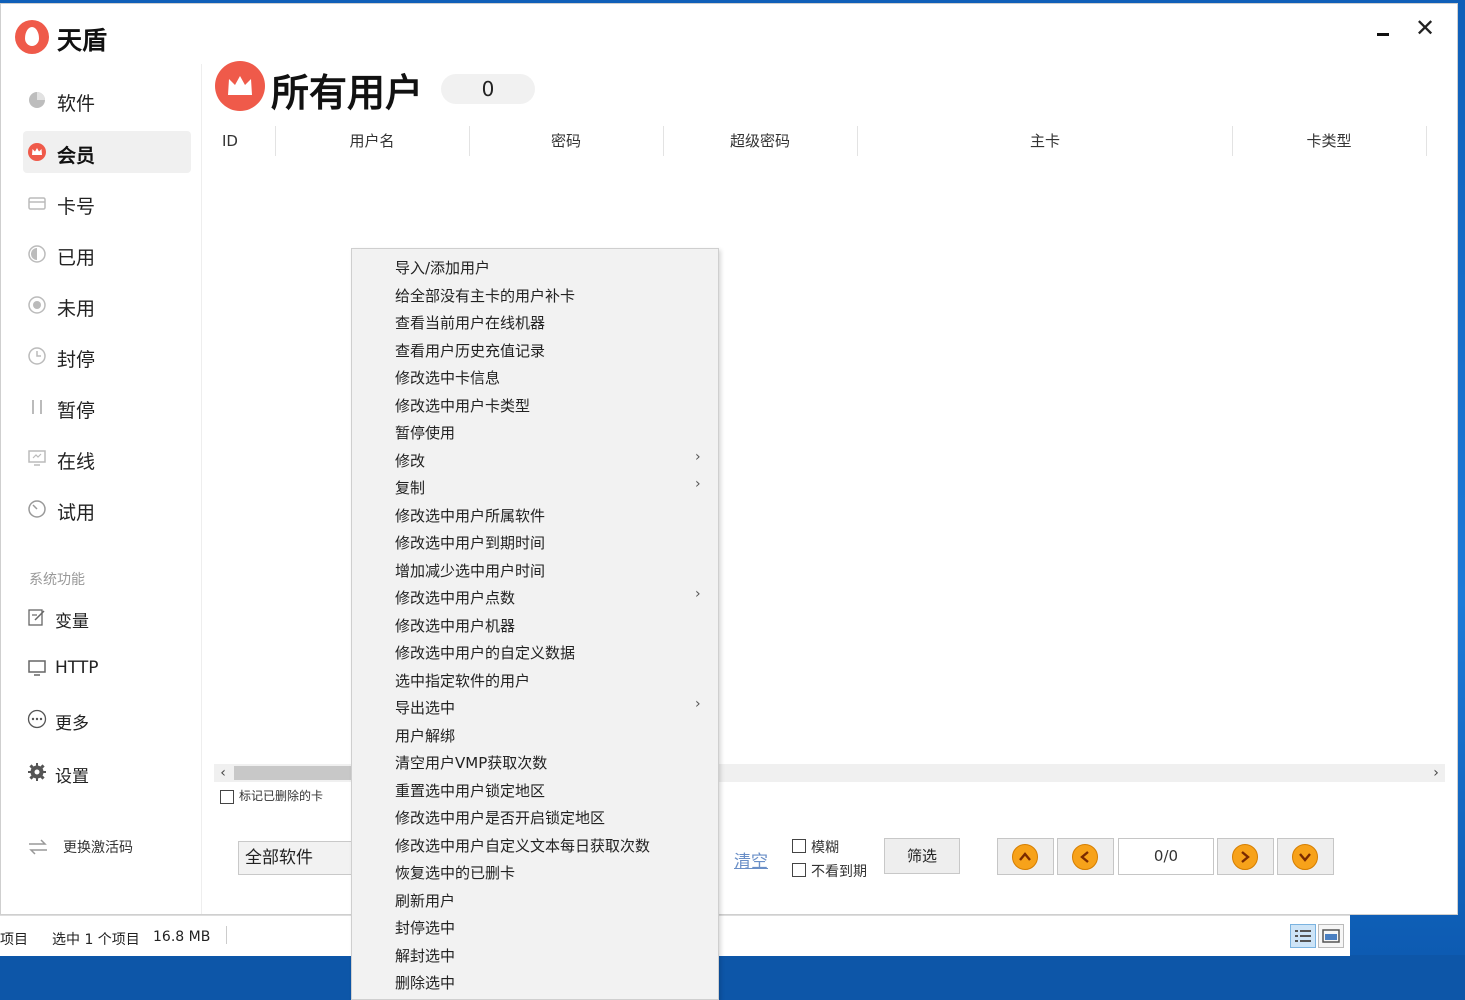 The image size is (1465, 1000). What do you see at coordinates (535, 404) in the screenshot?
I see `context-menu-item: 修改选中用户卡类型` at bounding box center [535, 404].